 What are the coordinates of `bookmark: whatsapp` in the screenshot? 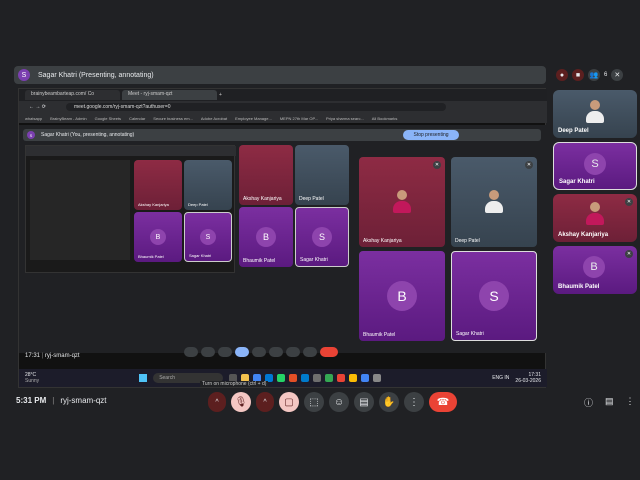 It's located at (33, 118).